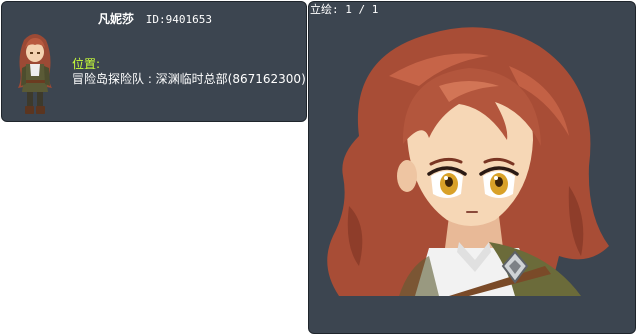 This screenshot has height=335, width=637. Describe the element at coordinates (189, 79) in the screenshot. I see `location-value: 冒险岛探险队 : 深渊临时总部(867162300)` at that location.